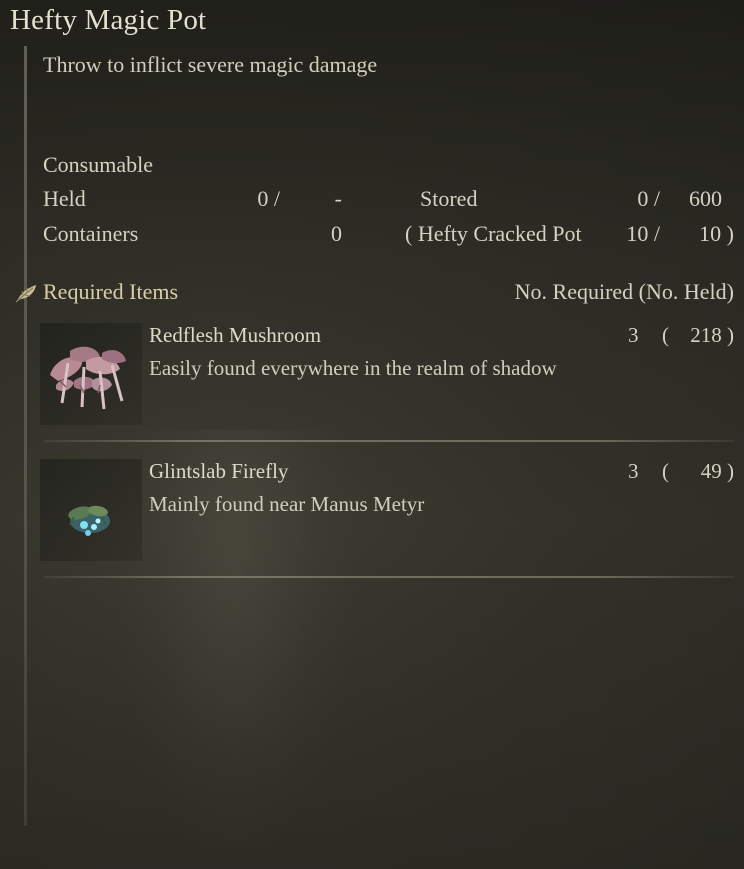  What do you see at coordinates (235, 335) in the screenshot?
I see `item-name: Redflesh Mushroom` at bounding box center [235, 335].